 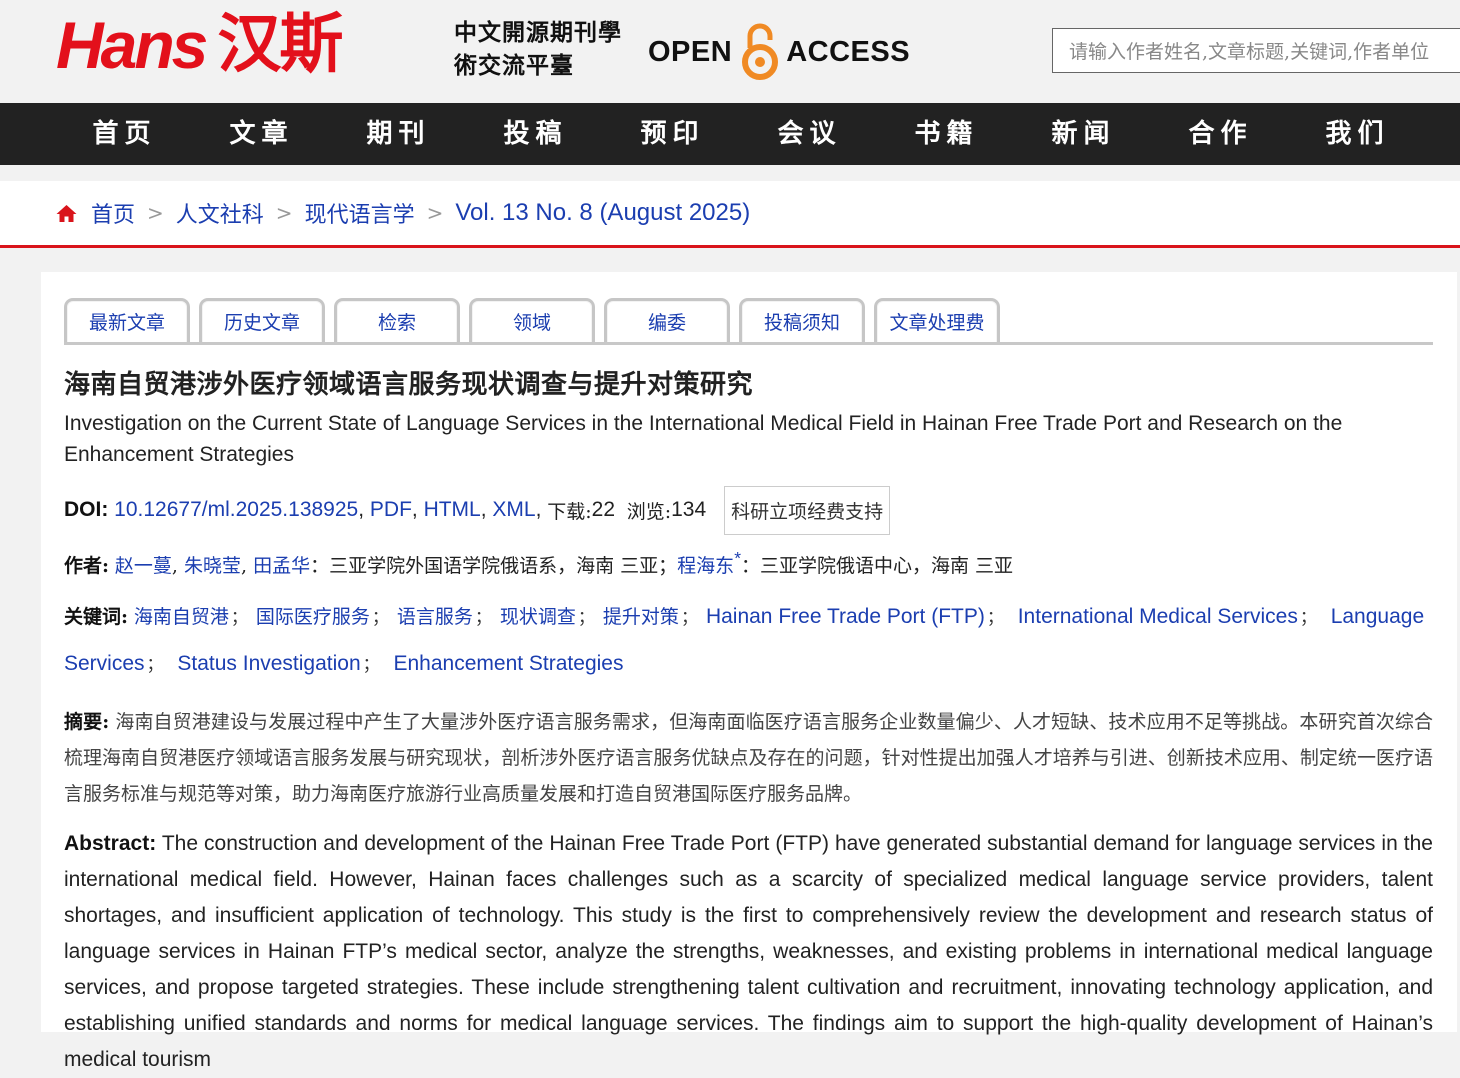 I want to click on breadcrumb-home: 首页, so click(x=113, y=213).